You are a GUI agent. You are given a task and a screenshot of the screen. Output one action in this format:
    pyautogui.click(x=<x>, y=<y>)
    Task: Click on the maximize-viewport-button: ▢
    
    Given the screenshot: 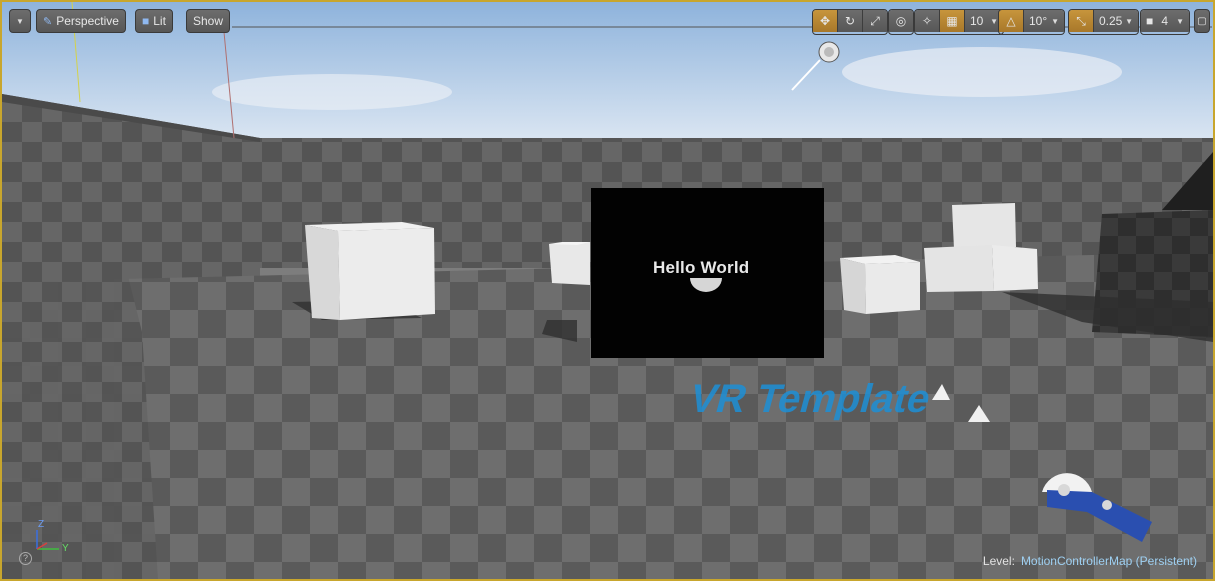 What is the action you would take?
    pyautogui.click(x=1202, y=21)
    